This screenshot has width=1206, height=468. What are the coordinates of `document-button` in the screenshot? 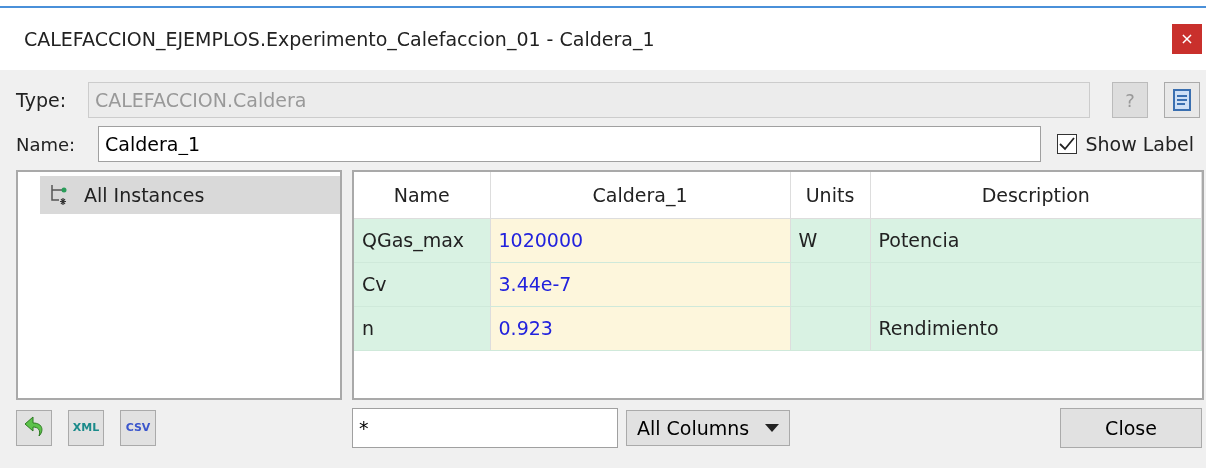 It's located at (1182, 100).